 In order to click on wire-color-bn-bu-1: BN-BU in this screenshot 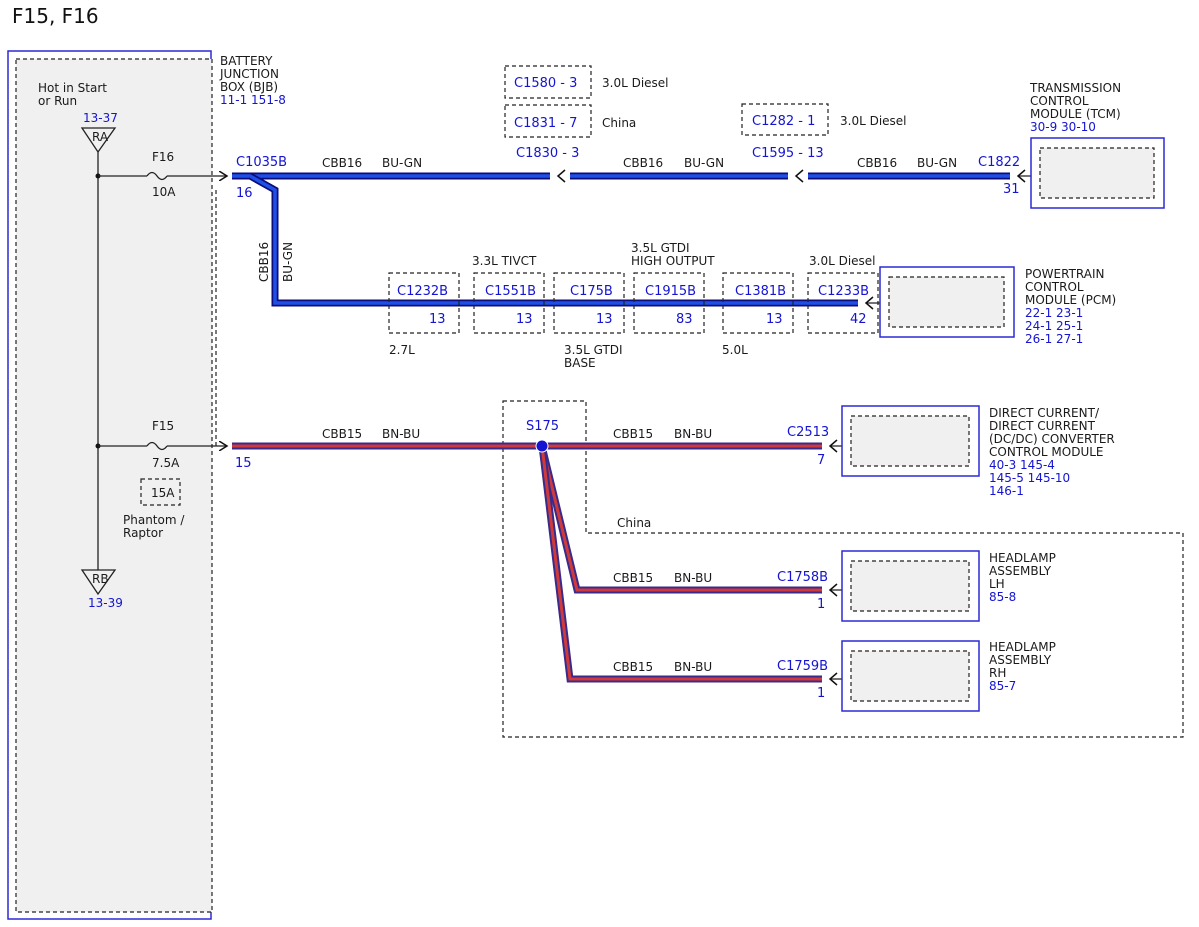, I will do `click(401, 434)`.